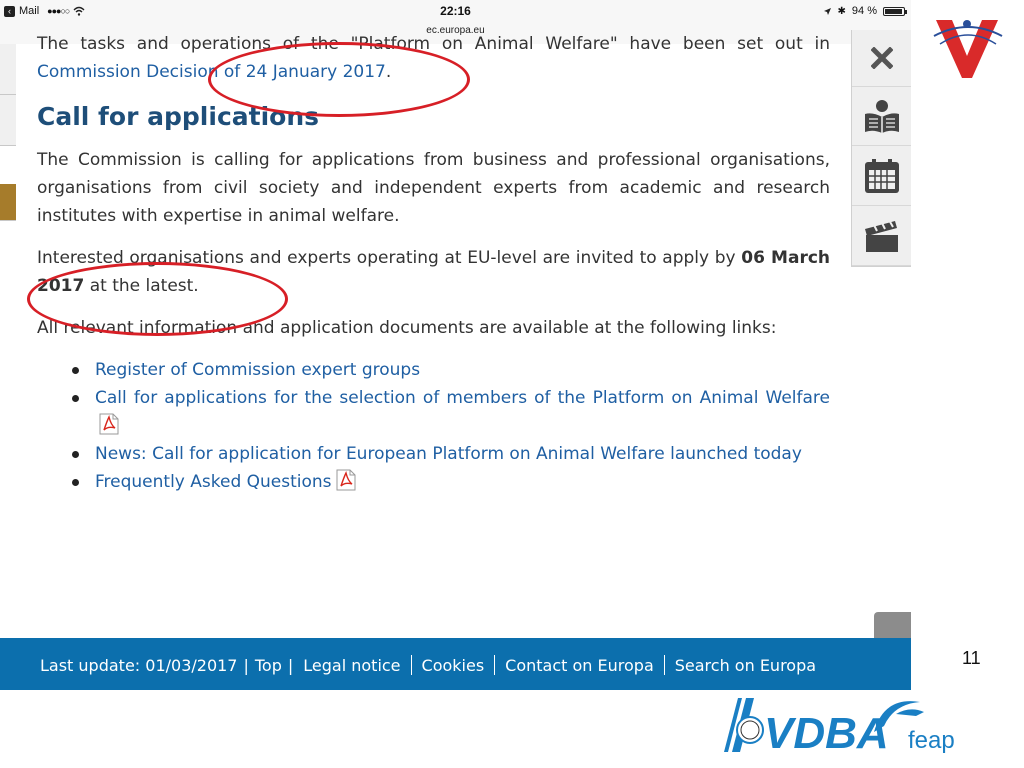 The image size is (1024, 768). I want to click on slide-number: 11, so click(971, 658).